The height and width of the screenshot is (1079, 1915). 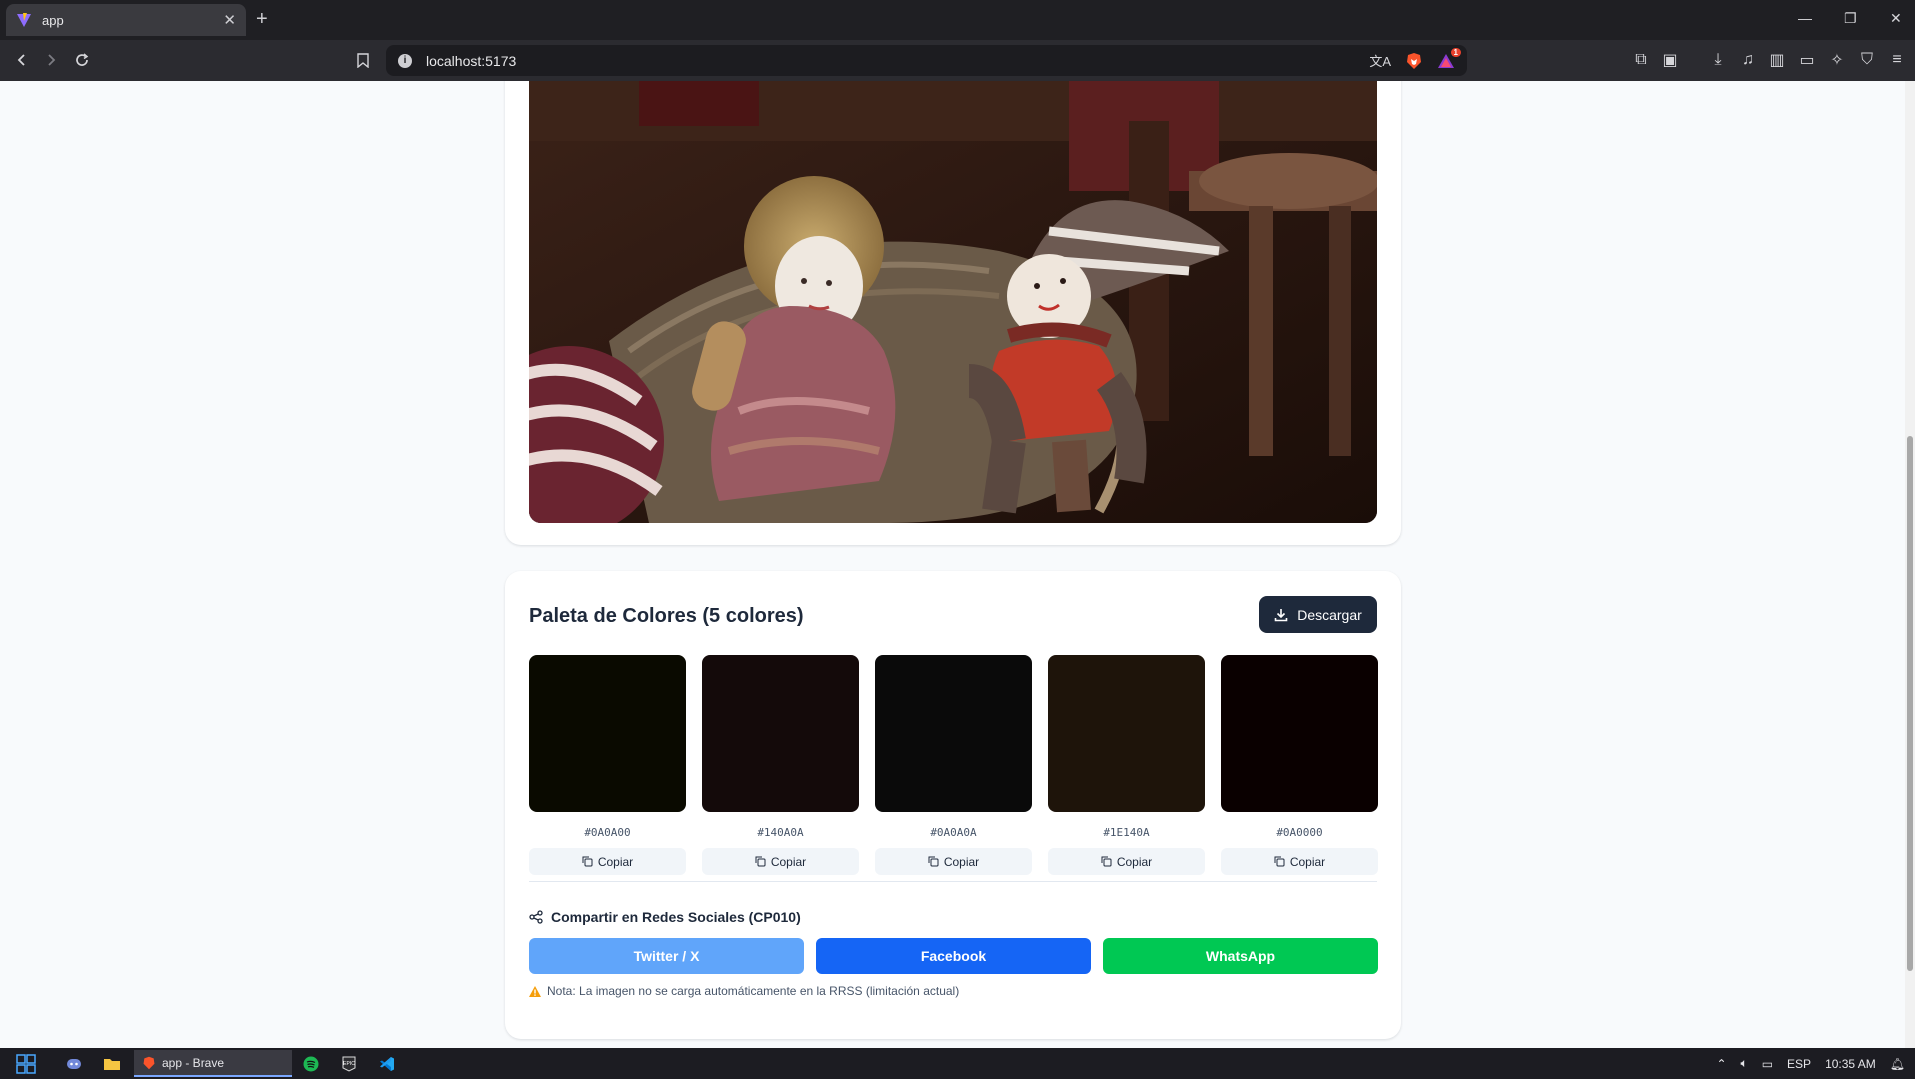 I want to click on site-info-icon: i, so click(x=405, y=60).